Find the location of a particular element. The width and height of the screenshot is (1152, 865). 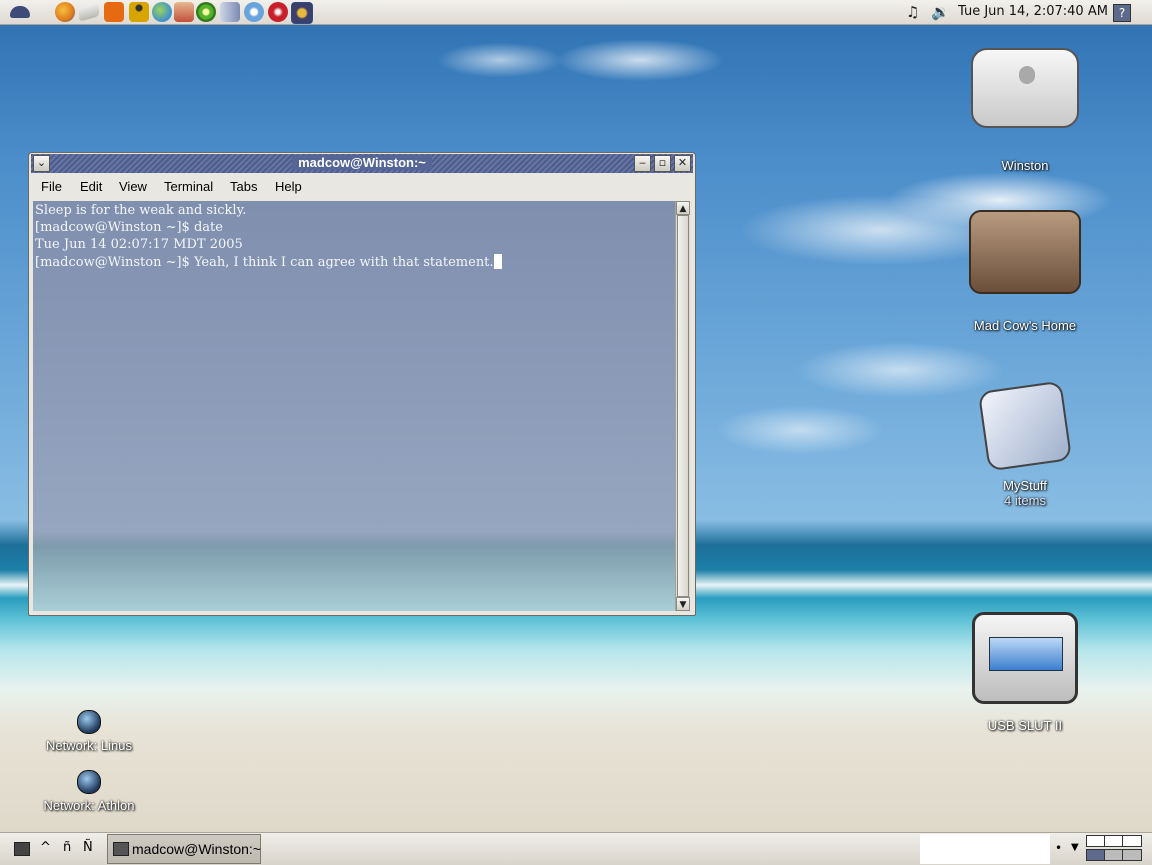

volume-icon: 🔉 is located at coordinates (940, 12).